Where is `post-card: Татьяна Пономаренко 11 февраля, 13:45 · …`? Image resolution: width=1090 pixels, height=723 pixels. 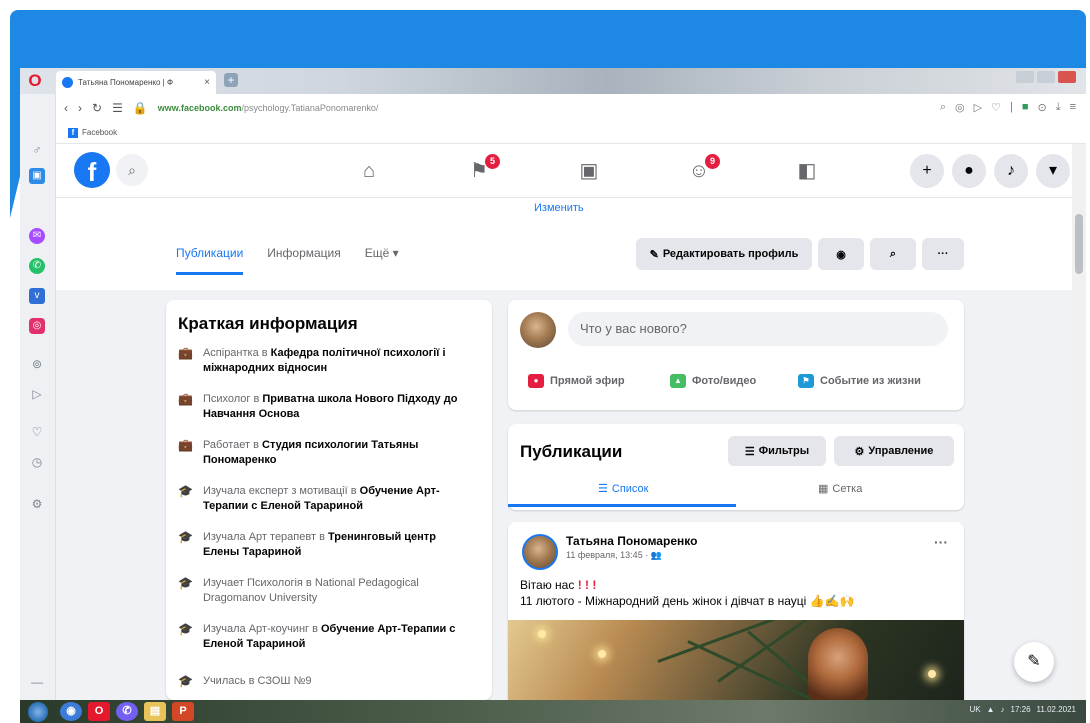
post-card: Татьяна Пономаренко 11 февраля, 13:45 · … is located at coordinates (736, 611).